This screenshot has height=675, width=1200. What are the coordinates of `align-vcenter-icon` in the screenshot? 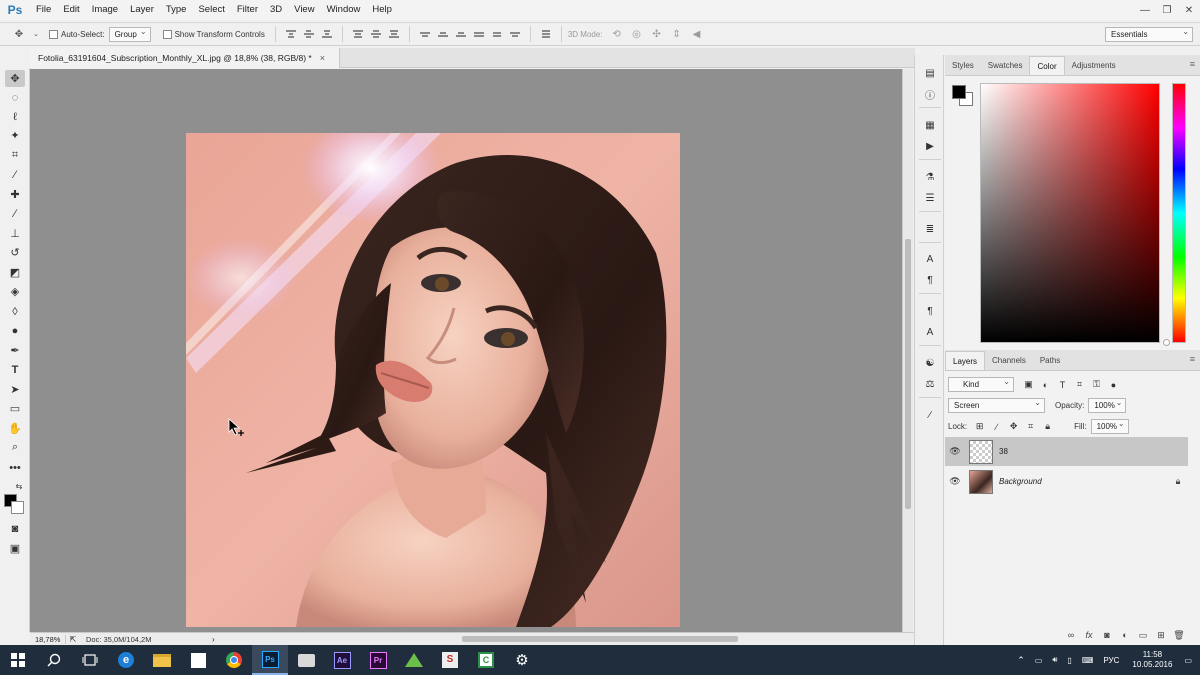 It's located at (309, 34).